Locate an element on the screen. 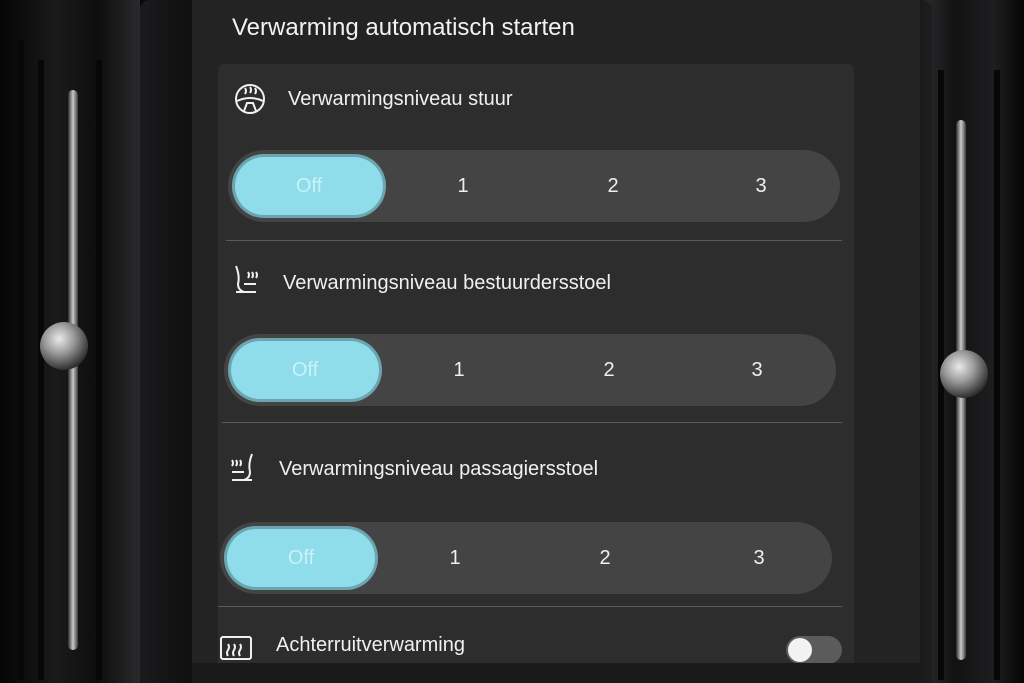 This screenshot has height=683, width=1024. driver-seat-level-2-option: 2 is located at coordinates (609, 370).